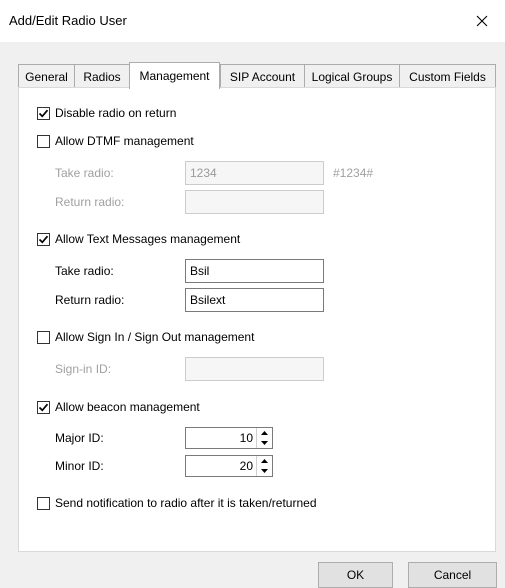 This screenshot has width=505, height=588. I want to click on tab-custom-fields: Custom Fields, so click(447, 76).